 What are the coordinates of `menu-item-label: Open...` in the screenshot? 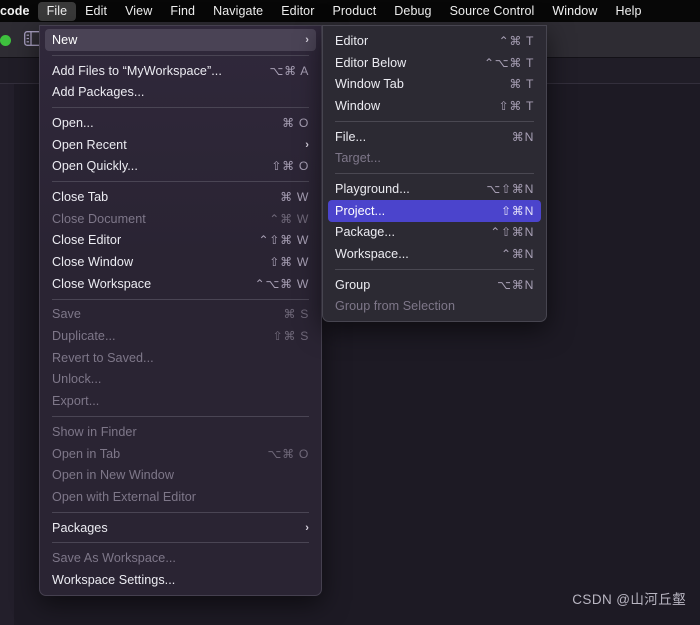 It's located at (73, 122).